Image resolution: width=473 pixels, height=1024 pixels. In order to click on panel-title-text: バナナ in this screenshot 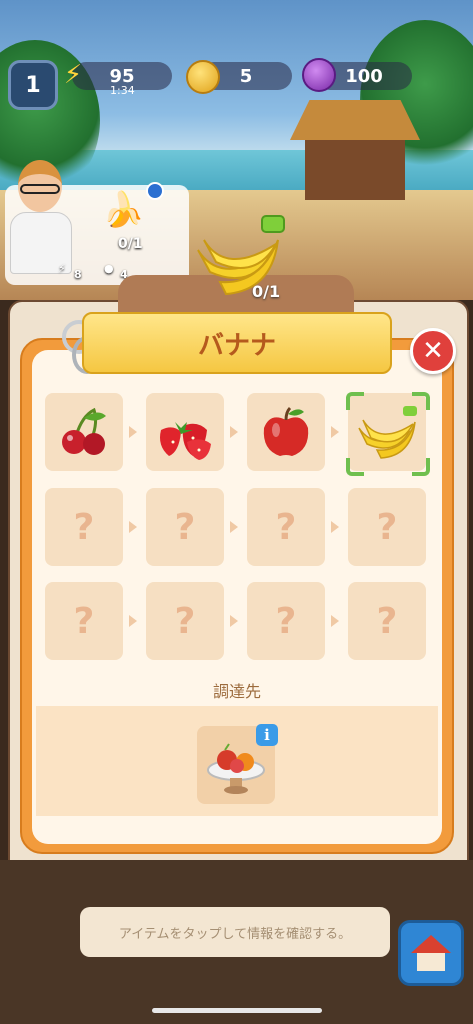, I will do `click(236, 345)`.